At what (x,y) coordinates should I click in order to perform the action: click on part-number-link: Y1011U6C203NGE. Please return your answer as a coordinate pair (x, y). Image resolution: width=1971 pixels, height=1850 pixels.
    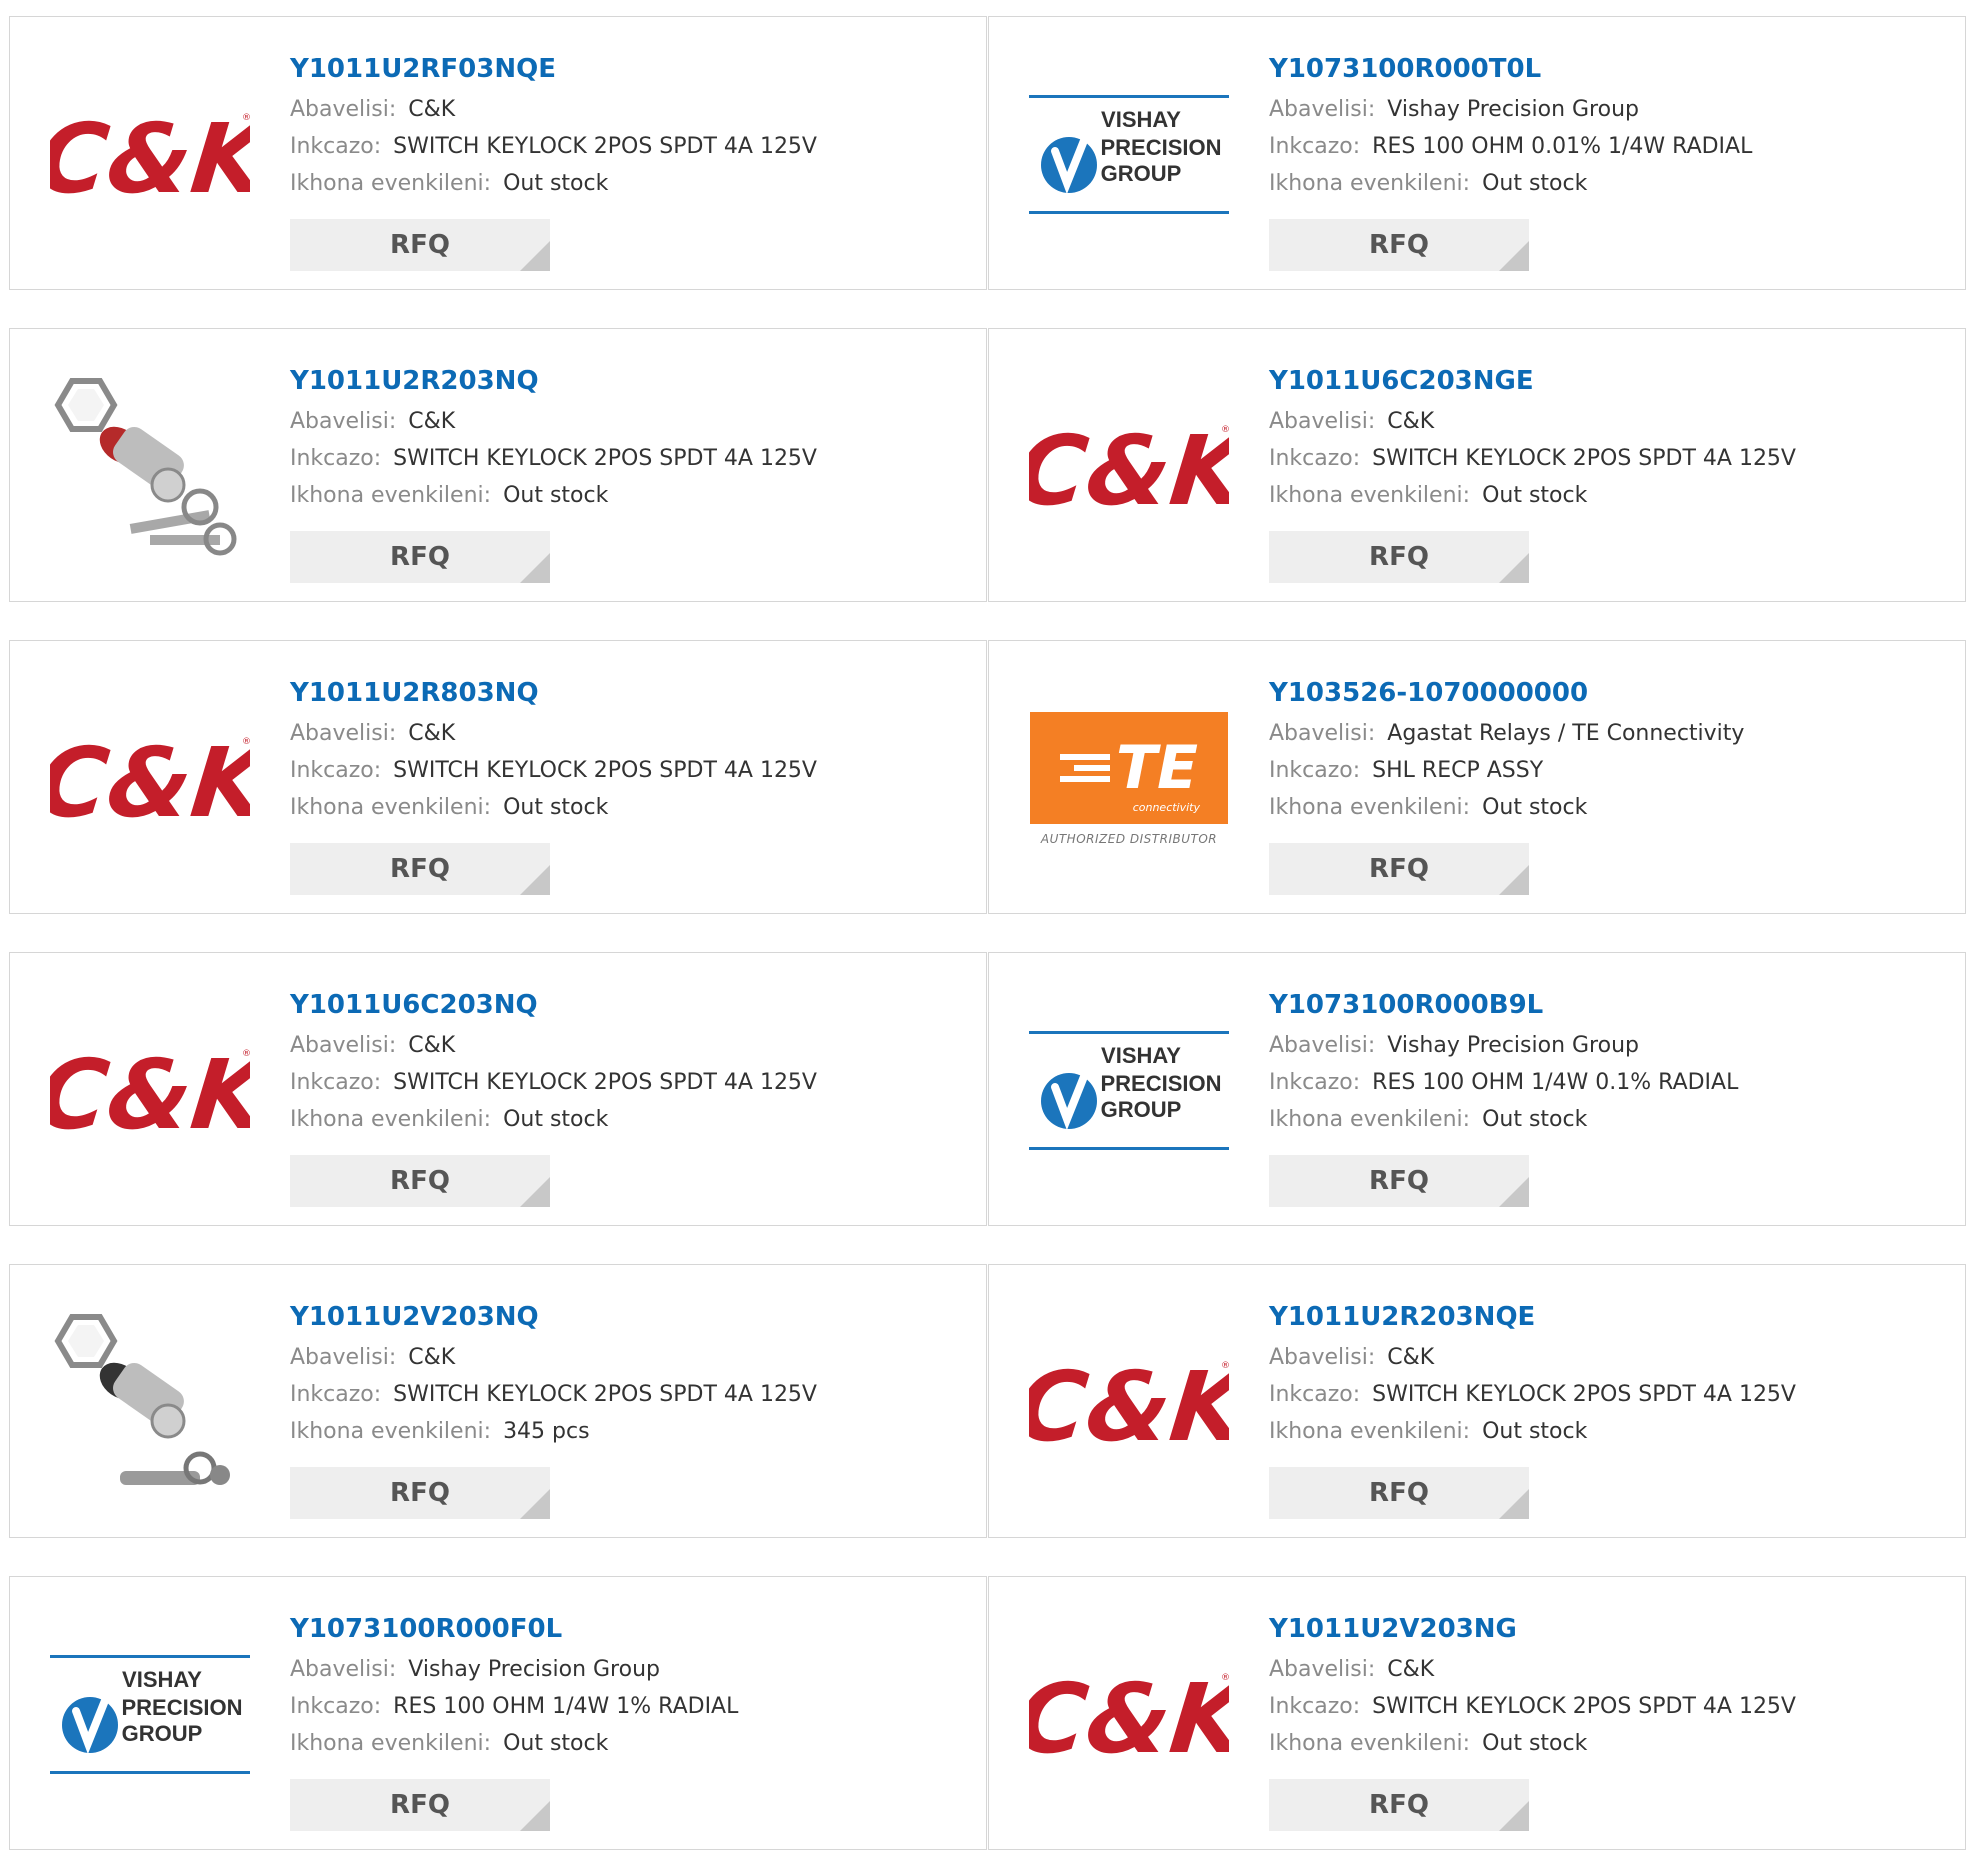
    Looking at the image, I should click on (1607, 381).